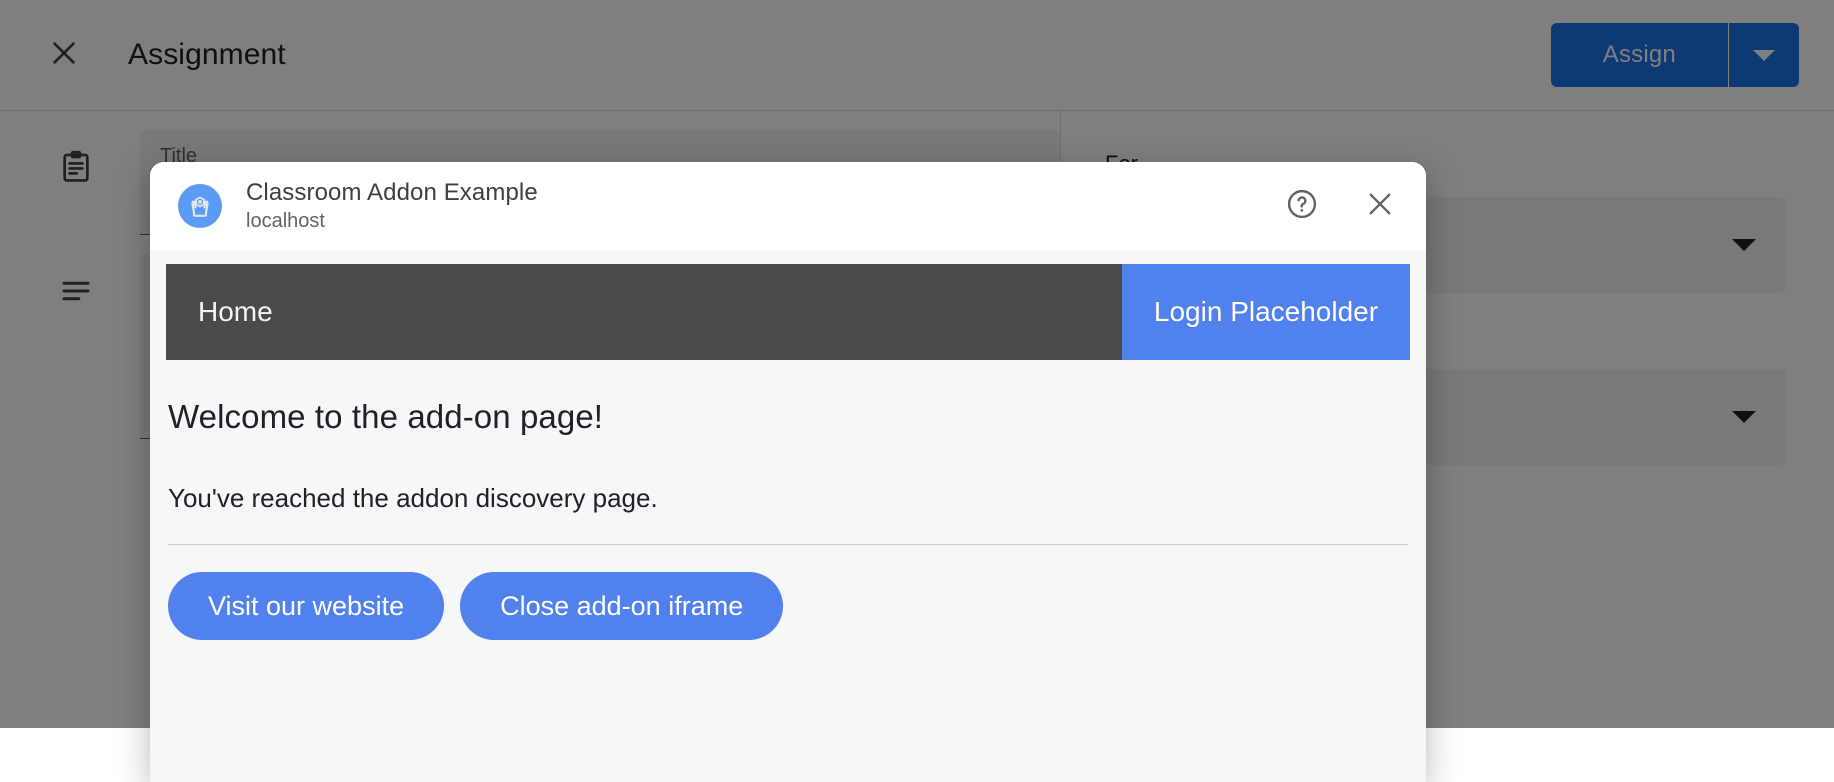 The image size is (1834, 782). What do you see at coordinates (788, 417) in the screenshot?
I see `addon-heading: Welcome to the add-on page!` at bounding box center [788, 417].